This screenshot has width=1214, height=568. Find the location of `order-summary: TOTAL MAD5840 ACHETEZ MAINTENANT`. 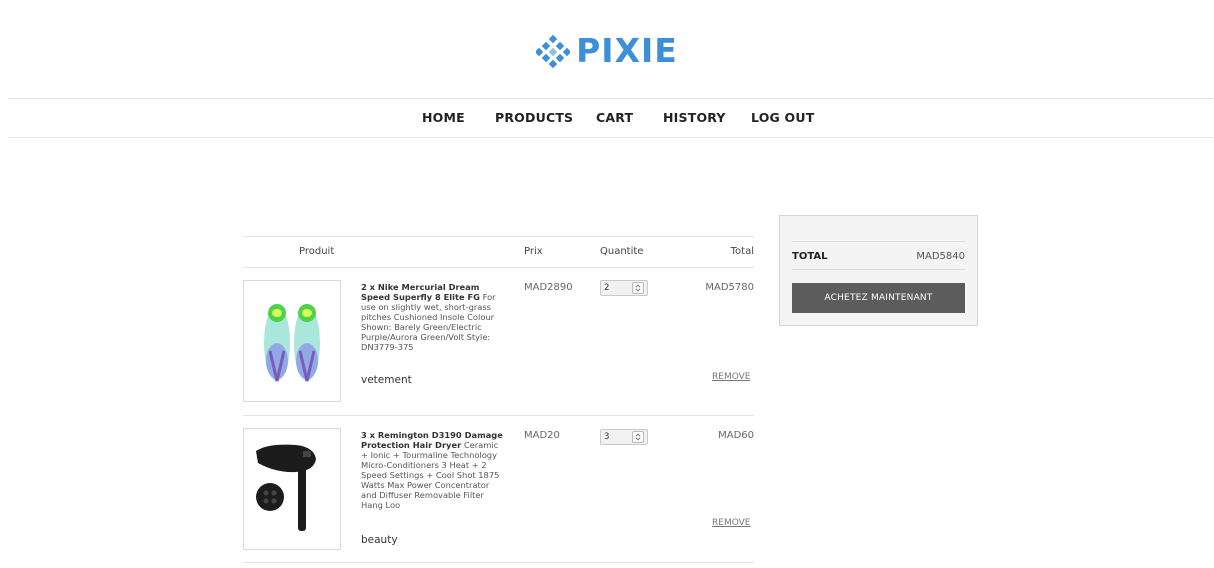

order-summary: TOTAL MAD5840 ACHETEZ MAINTENANT is located at coordinates (878, 270).